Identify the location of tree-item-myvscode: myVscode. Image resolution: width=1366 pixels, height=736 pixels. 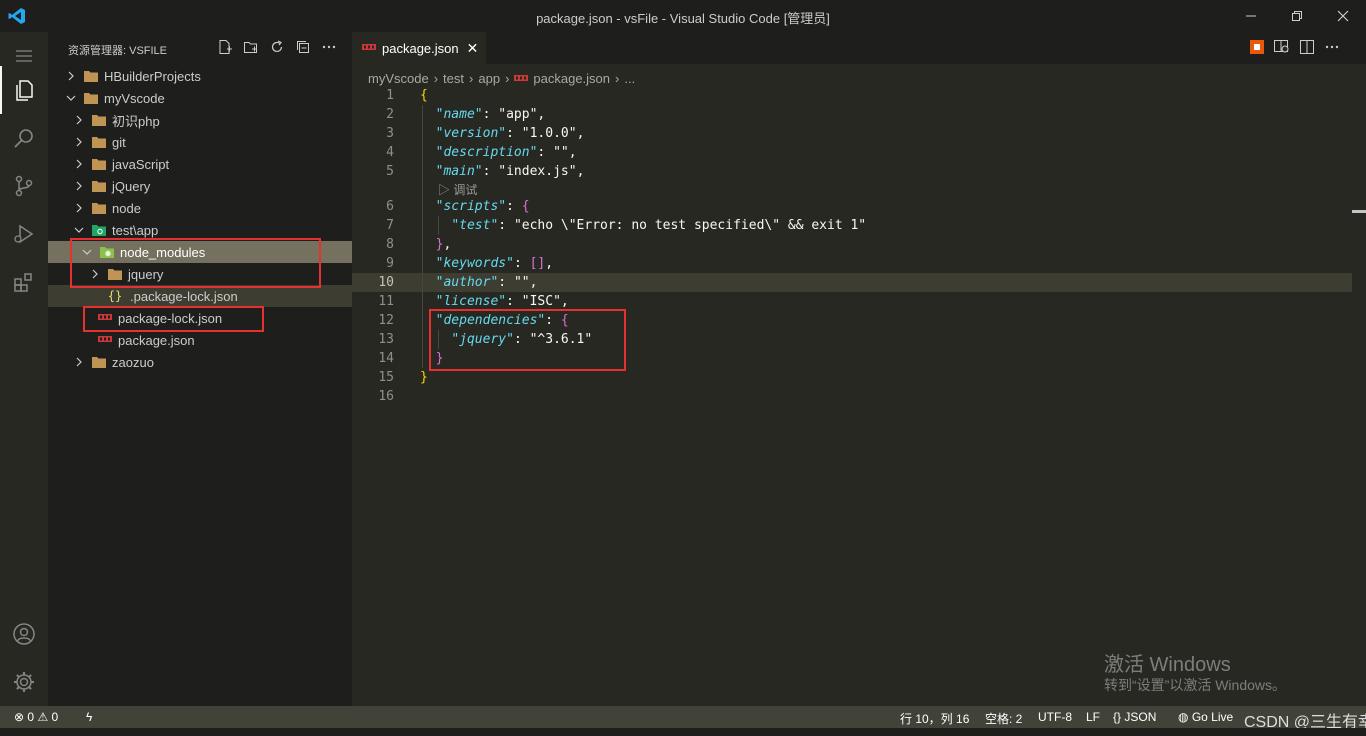
(208, 98).